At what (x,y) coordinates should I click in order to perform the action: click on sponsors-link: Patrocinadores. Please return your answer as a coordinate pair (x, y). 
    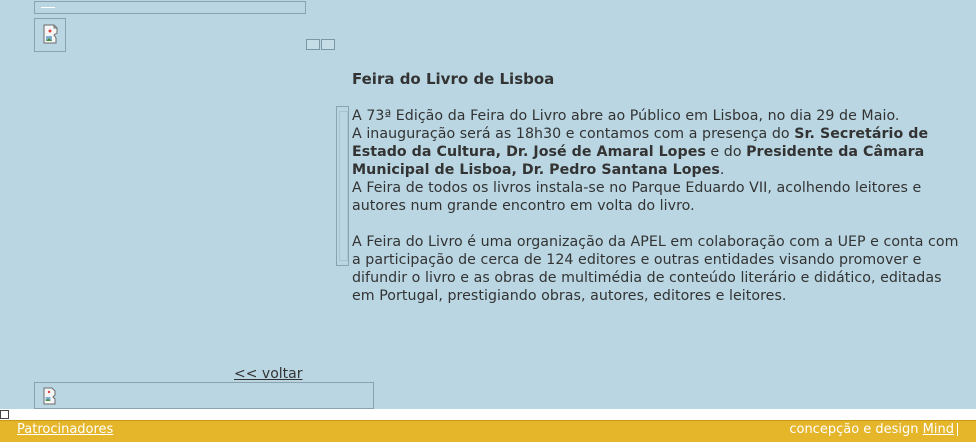
    Looking at the image, I should click on (65, 429).